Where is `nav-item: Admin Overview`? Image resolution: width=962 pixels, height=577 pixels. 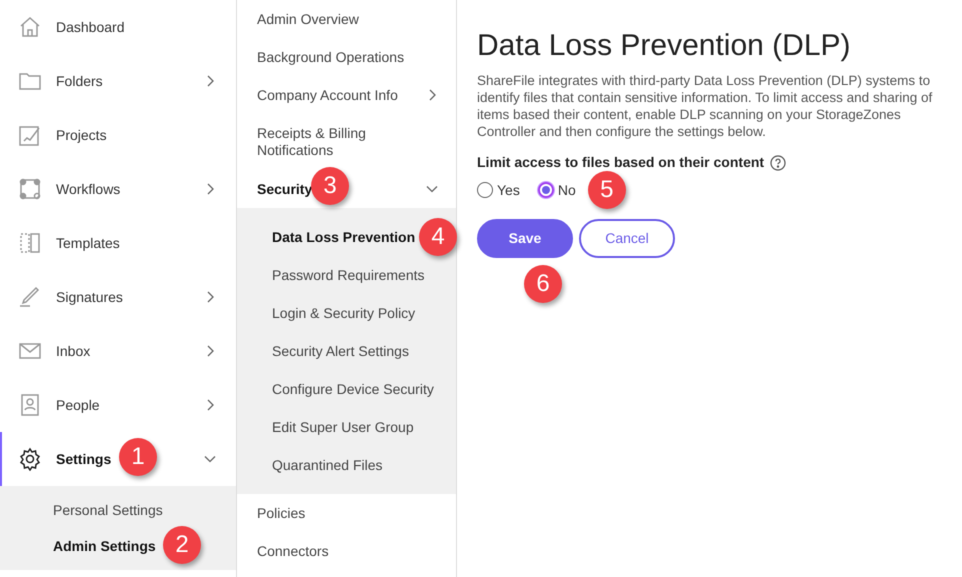
nav-item: Admin Overview is located at coordinates (346, 19).